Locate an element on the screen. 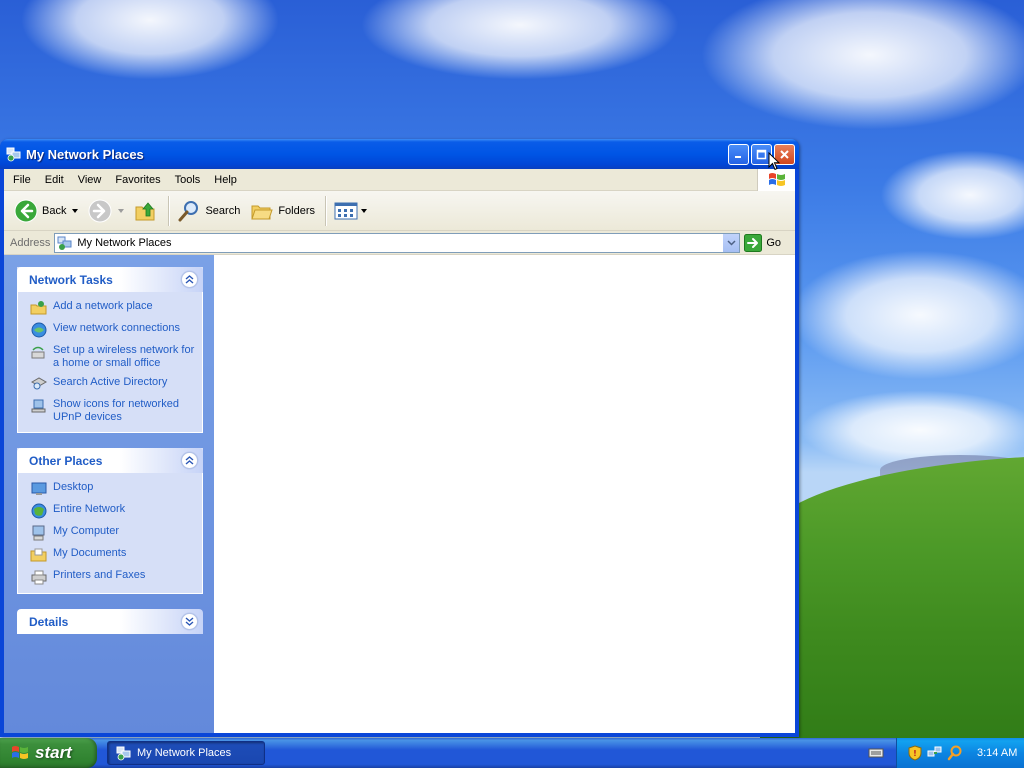 Image resolution: width=1024 pixels, height=768 pixels. network-tasks-header: Network Tasks is located at coordinates (110, 279).